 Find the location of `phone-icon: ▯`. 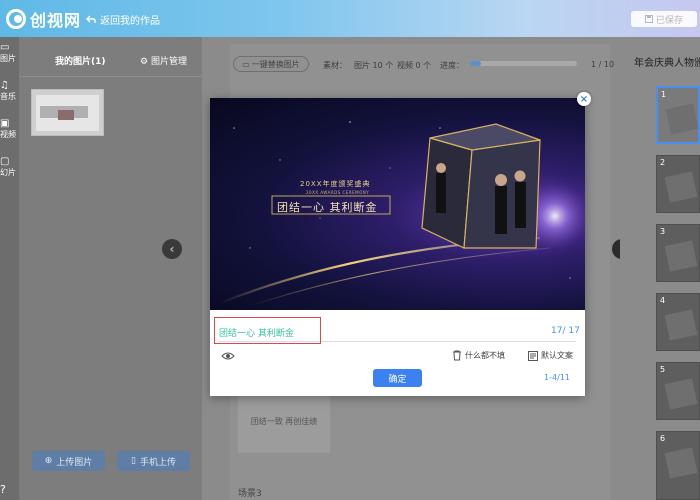

phone-icon: ▯ is located at coordinates (133, 461).